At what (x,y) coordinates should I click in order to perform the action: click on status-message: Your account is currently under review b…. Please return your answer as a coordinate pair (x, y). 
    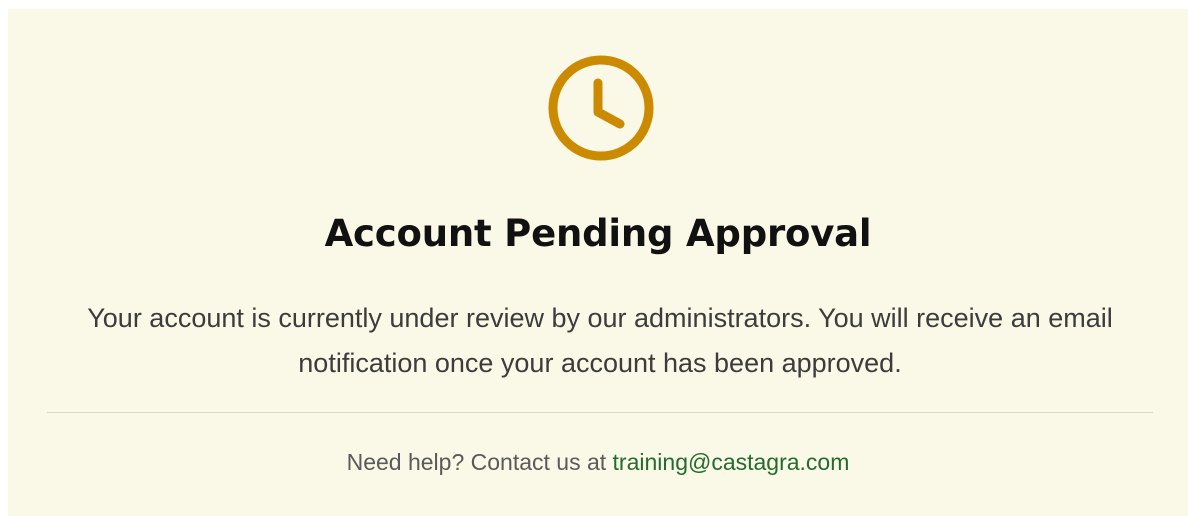
    Looking at the image, I should click on (600, 340).